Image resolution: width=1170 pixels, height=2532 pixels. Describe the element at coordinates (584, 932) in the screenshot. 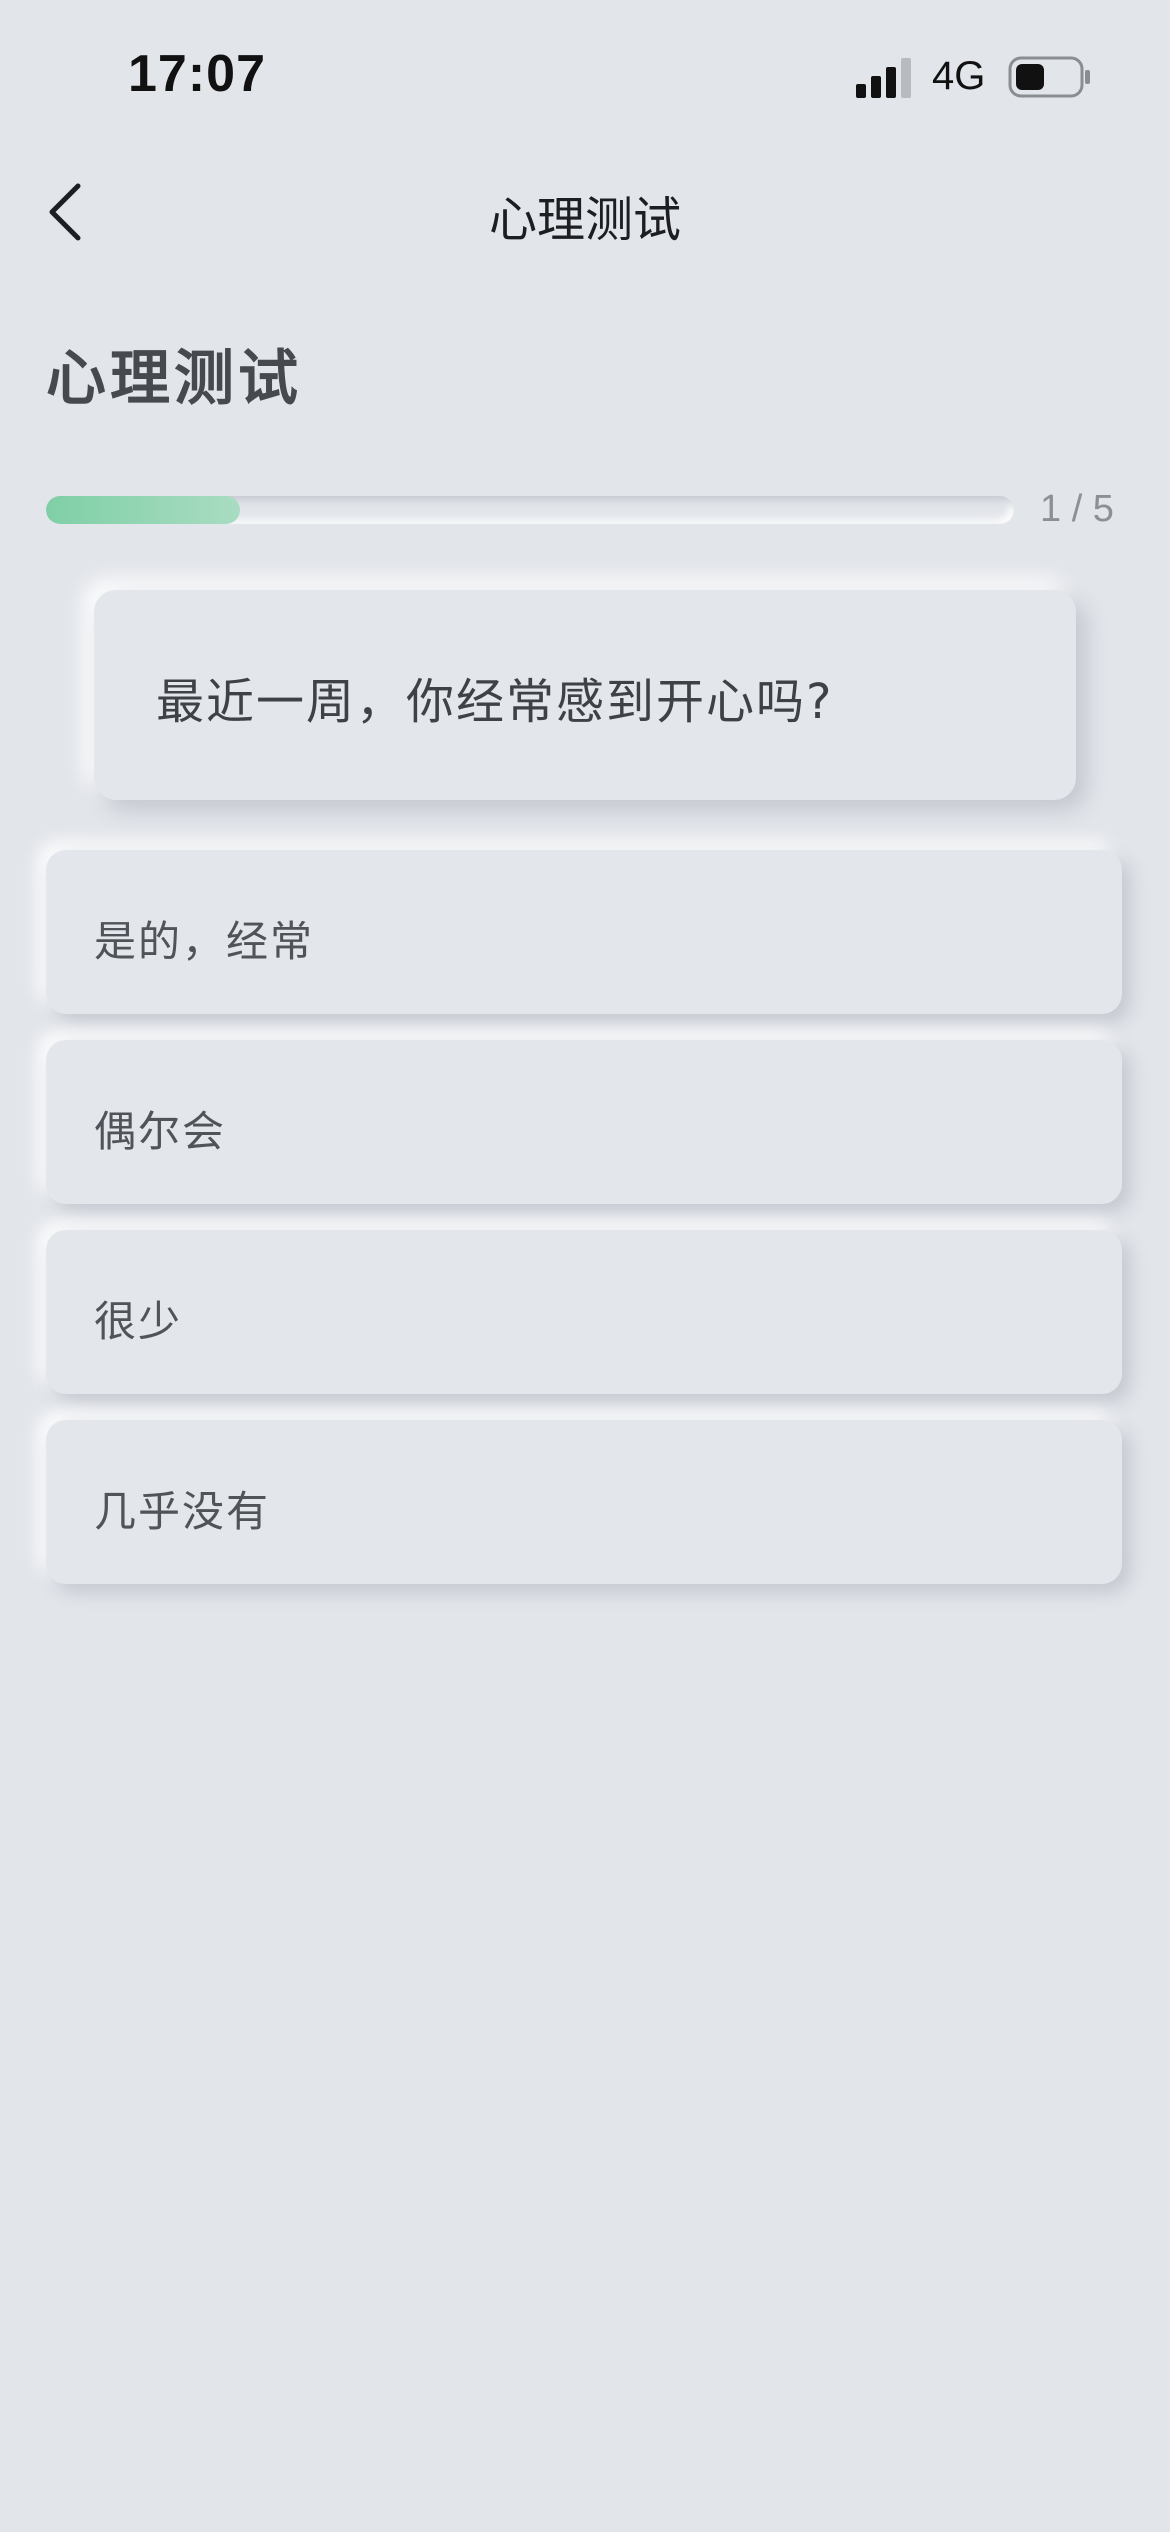

I see `option-often: 是的，经常` at that location.